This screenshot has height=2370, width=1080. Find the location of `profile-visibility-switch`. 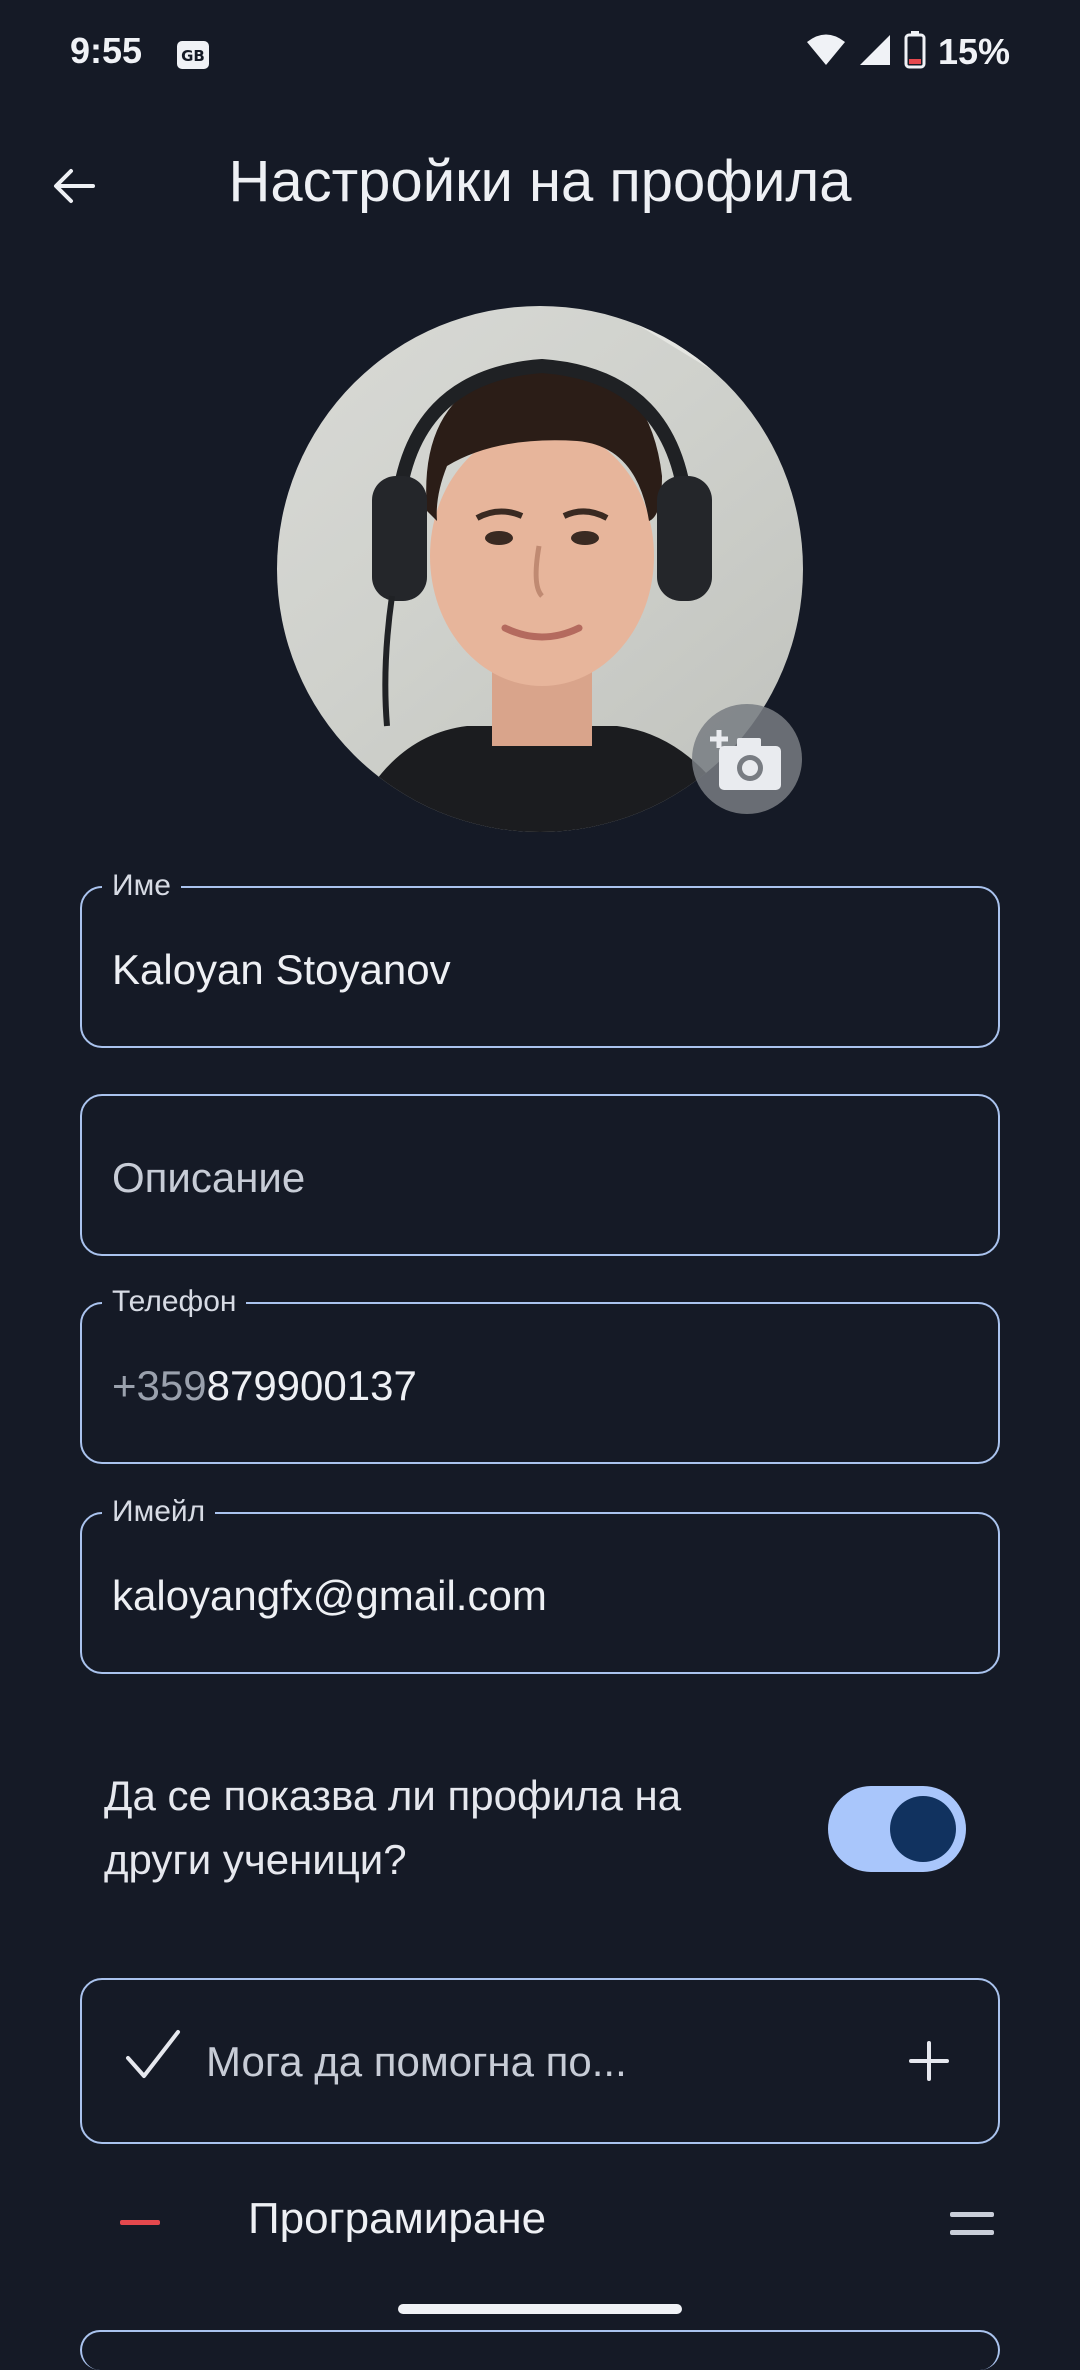

profile-visibility-switch is located at coordinates (897, 1829).